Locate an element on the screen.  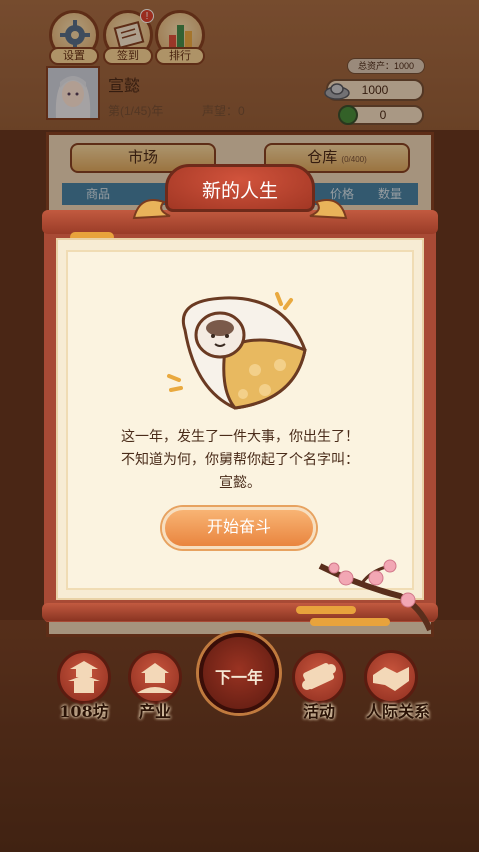
nav-industry-label: 产业 is located at coordinates (154, 711).